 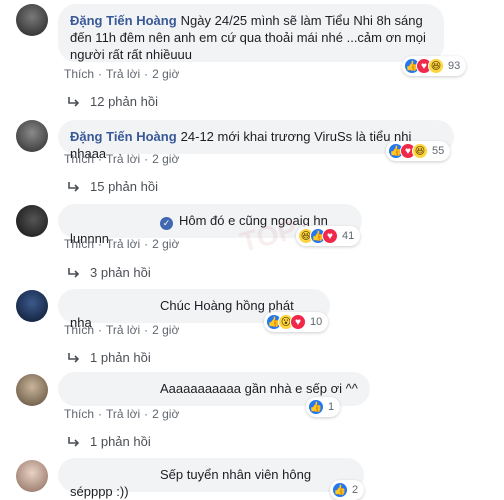 I want to click on view-replies-link: 15 phản hồi, so click(x=113, y=186).